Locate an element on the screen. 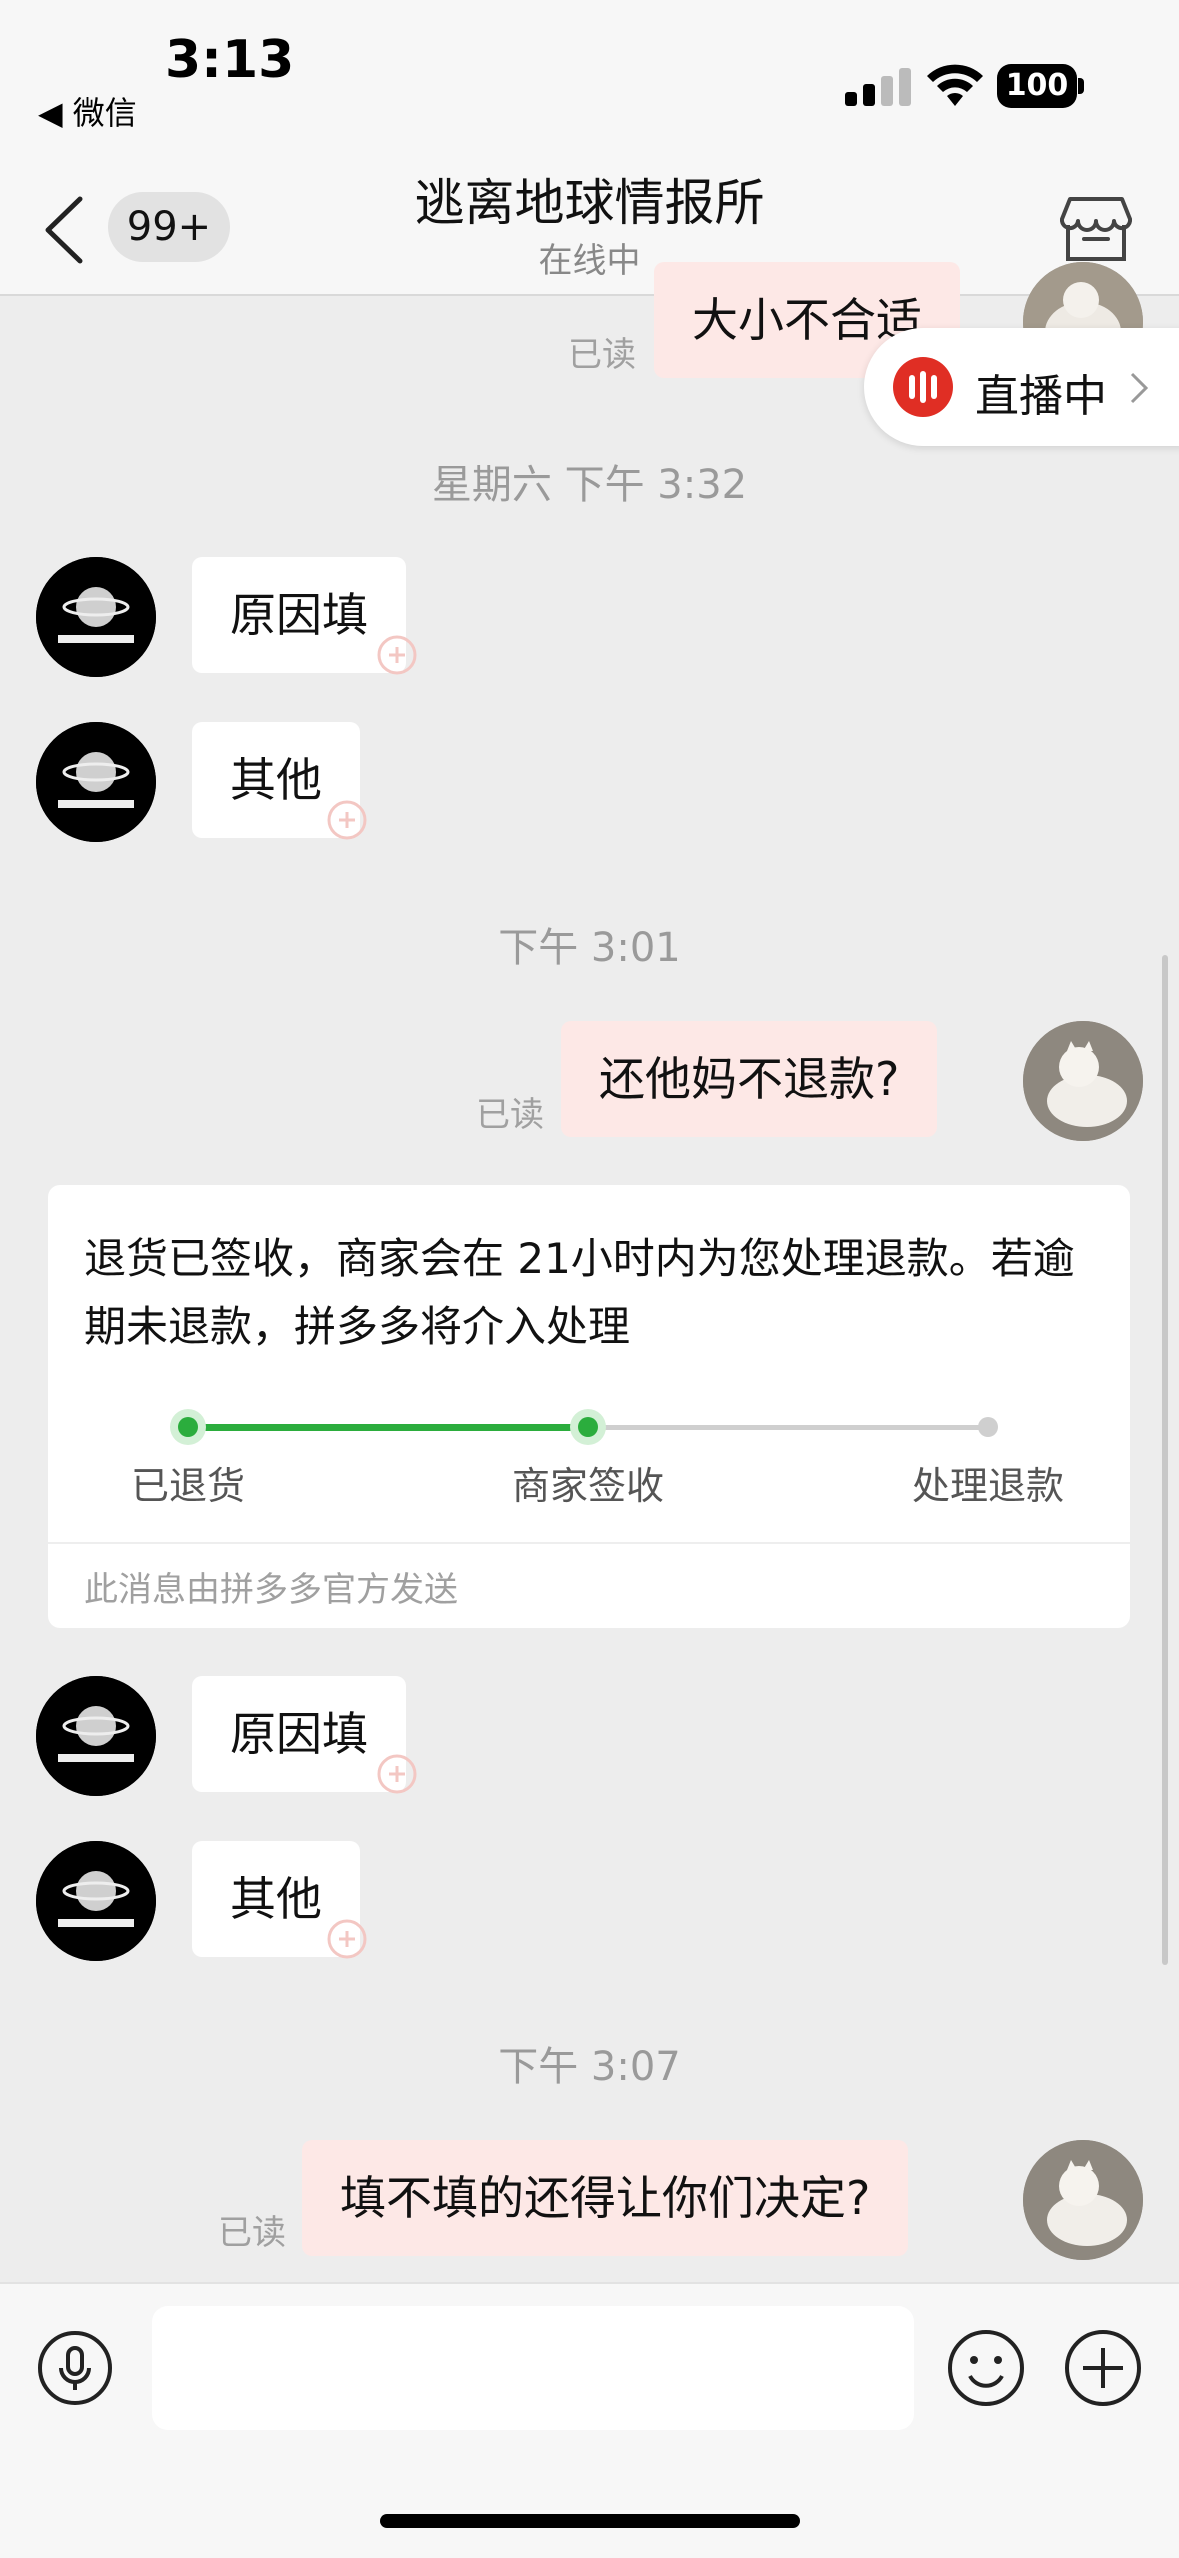 Image resolution: width=1179 pixels, height=2558 pixels. card-footer: 此消息由拼多多官方发送 is located at coordinates (271, 1590).